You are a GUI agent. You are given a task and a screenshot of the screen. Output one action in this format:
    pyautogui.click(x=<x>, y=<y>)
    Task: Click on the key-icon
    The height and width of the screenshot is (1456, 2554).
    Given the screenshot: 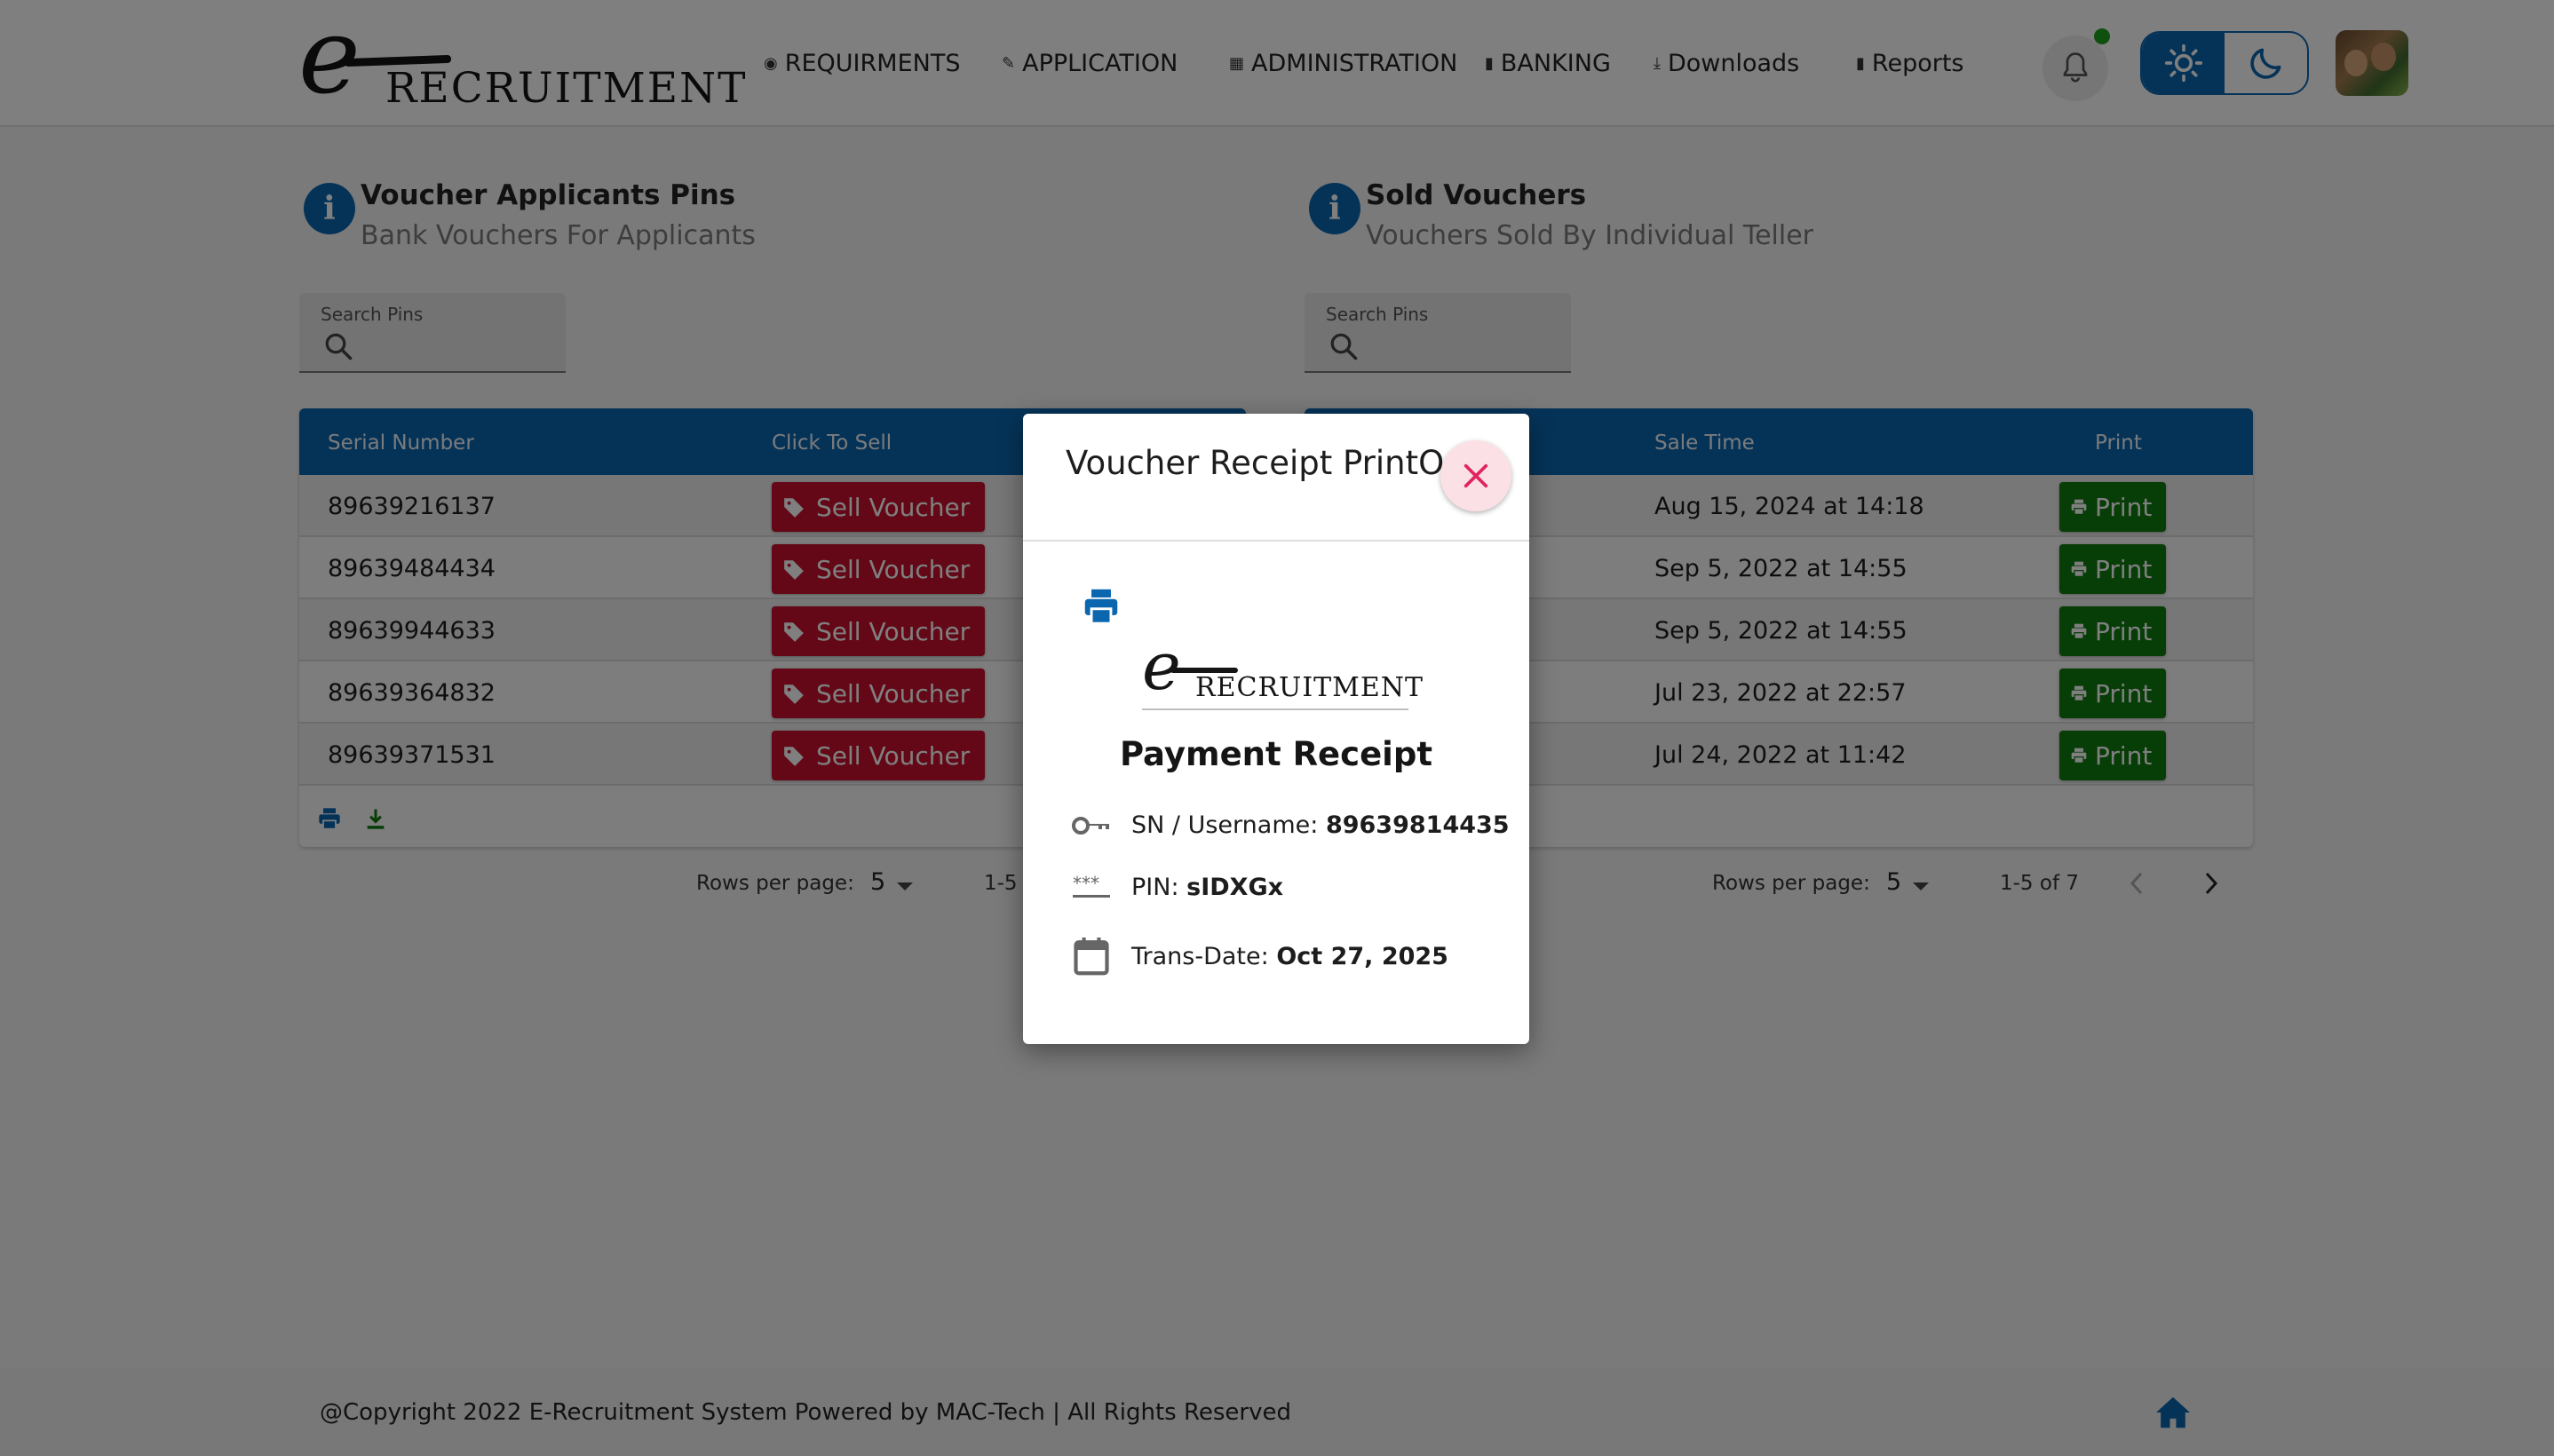 What is the action you would take?
    pyautogui.click(x=1091, y=825)
    